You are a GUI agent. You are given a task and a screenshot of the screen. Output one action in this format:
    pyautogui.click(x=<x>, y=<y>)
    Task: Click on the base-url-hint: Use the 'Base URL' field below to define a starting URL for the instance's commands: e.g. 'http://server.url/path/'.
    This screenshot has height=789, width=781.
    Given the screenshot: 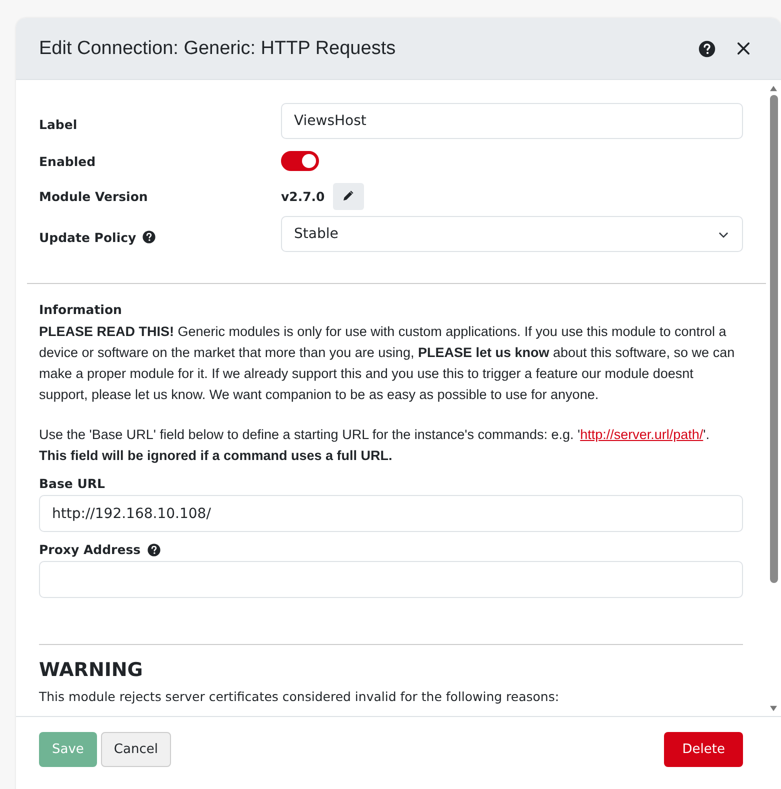 What is the action you would take?
    pyautogui.click(x=374, y=435)
    